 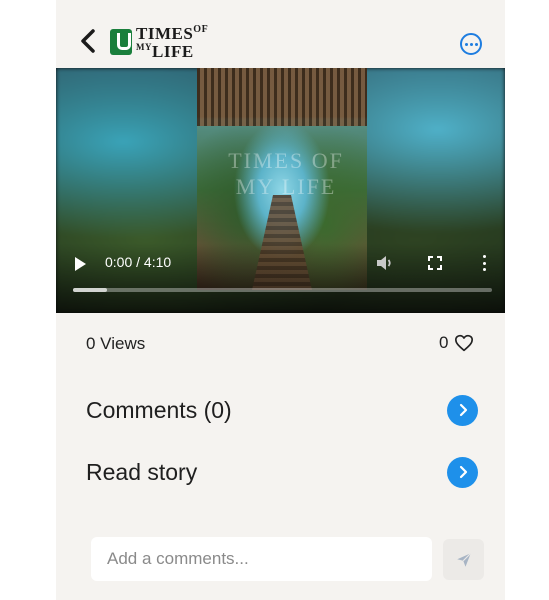 What do you see at coordinates (280, 34) in the screenshot?
I see `header: TIMESOF MYLIFE` at bounding box center [280, 34].